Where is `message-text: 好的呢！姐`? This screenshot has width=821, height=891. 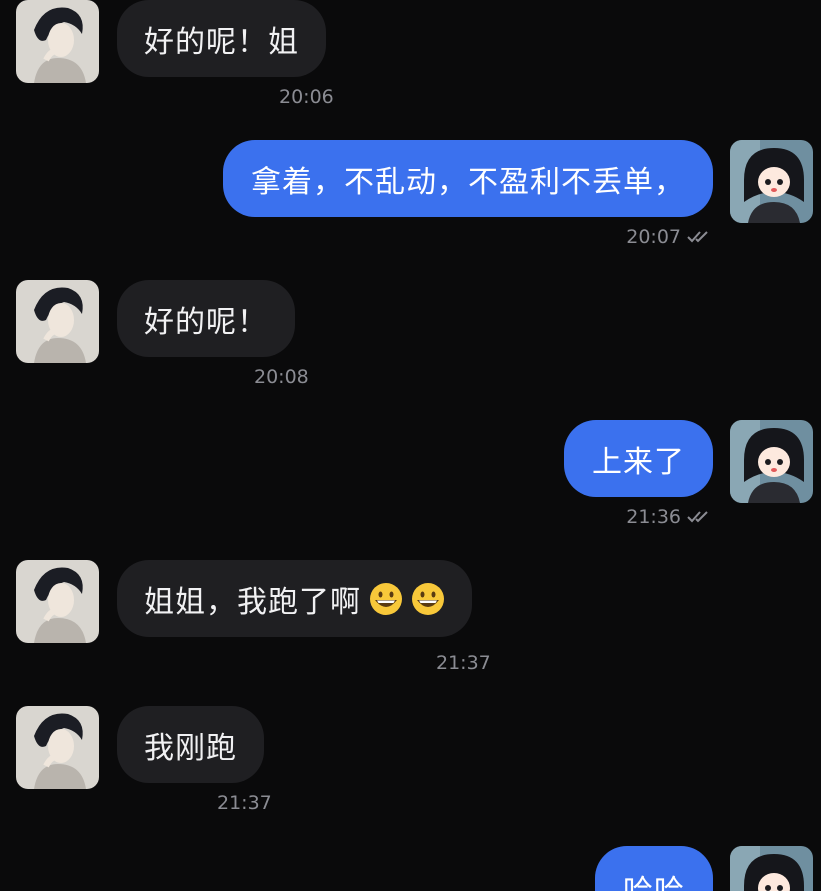
message-text: 好的呢！姐 is located at coordinates (221, 42).